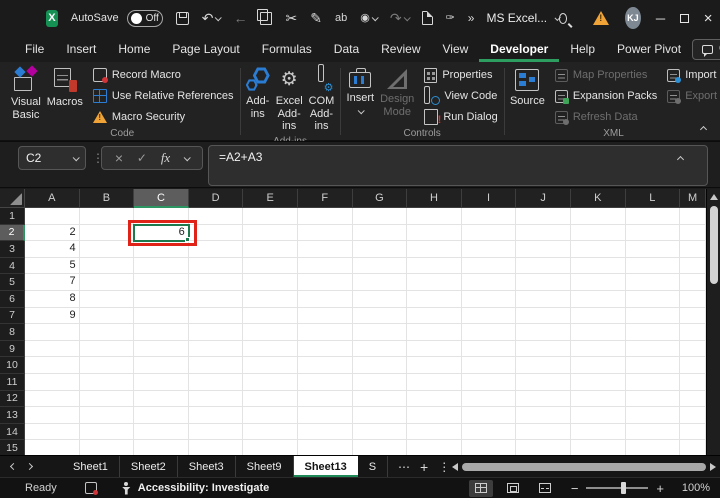  I want to click on cell-f5, so click(325, 282).